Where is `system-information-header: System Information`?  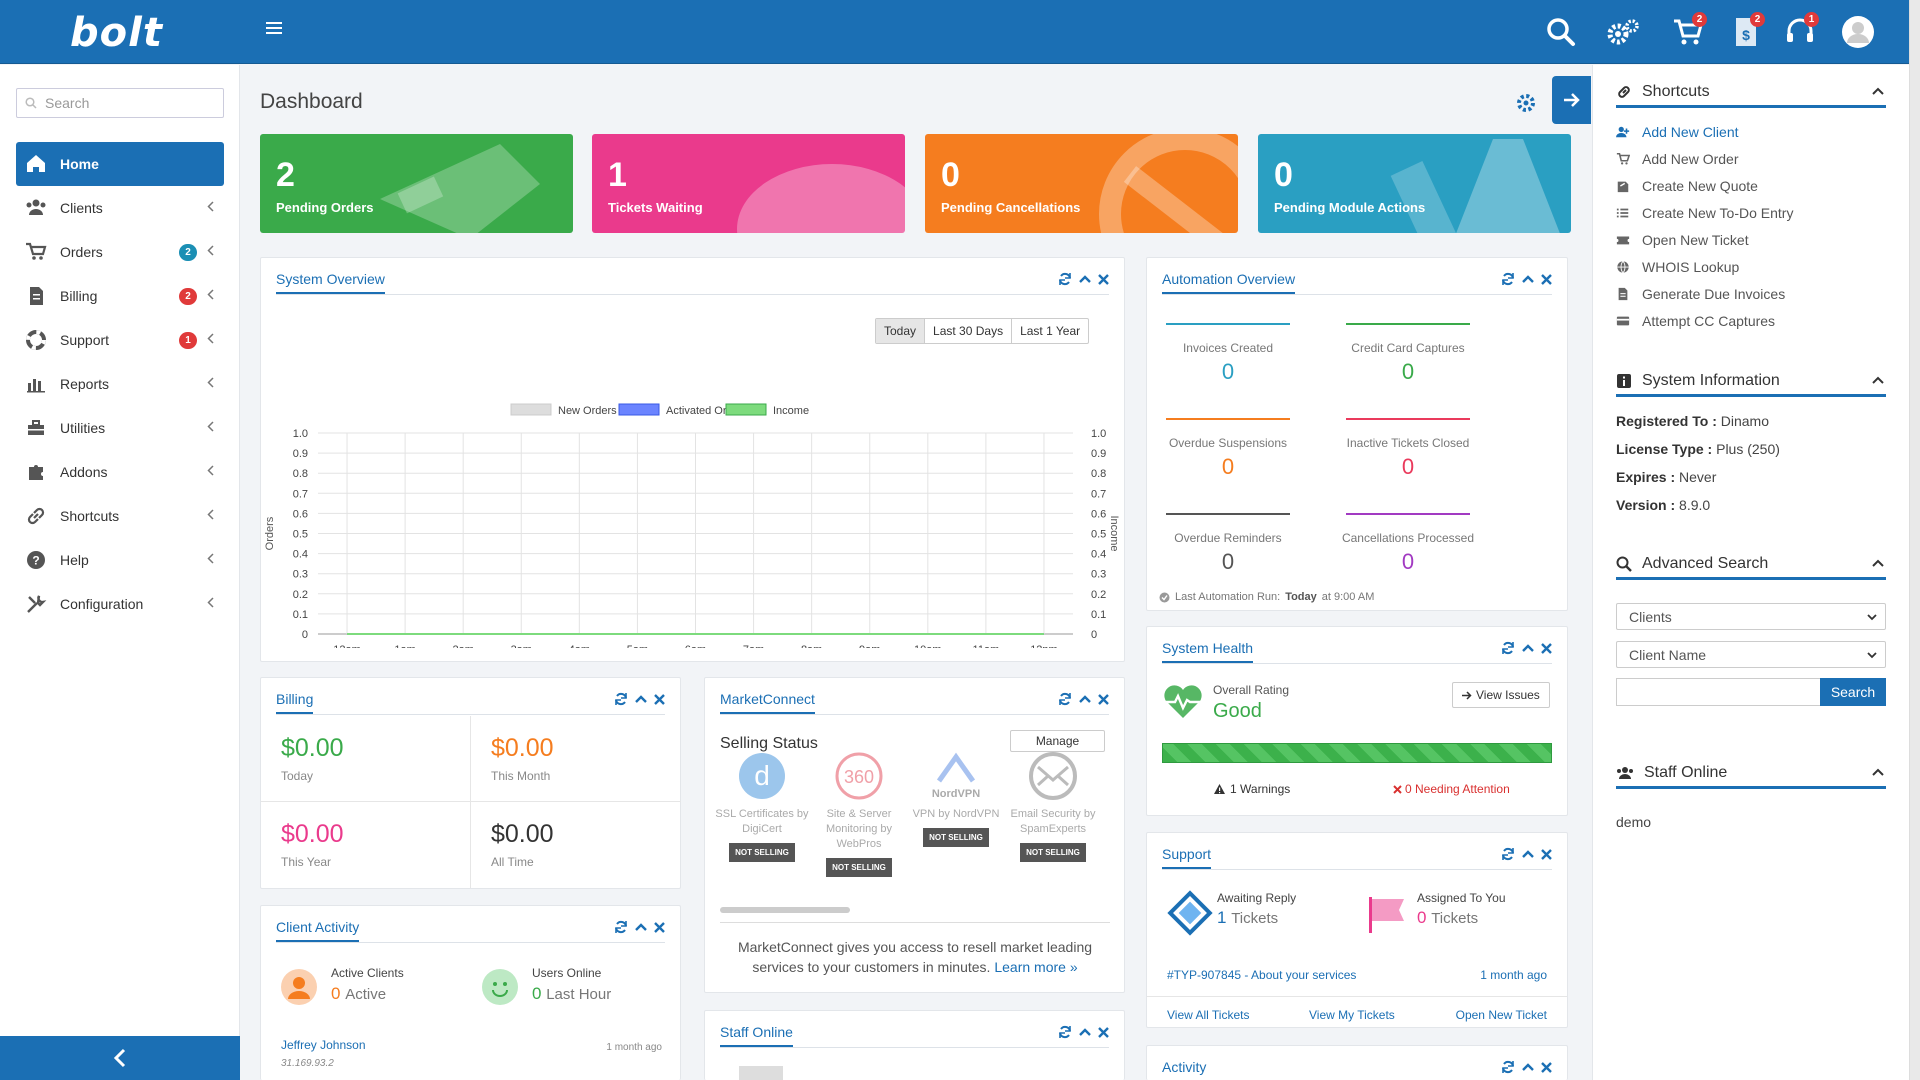
system-information-header: System Information is located at coordinates (1751, 382).